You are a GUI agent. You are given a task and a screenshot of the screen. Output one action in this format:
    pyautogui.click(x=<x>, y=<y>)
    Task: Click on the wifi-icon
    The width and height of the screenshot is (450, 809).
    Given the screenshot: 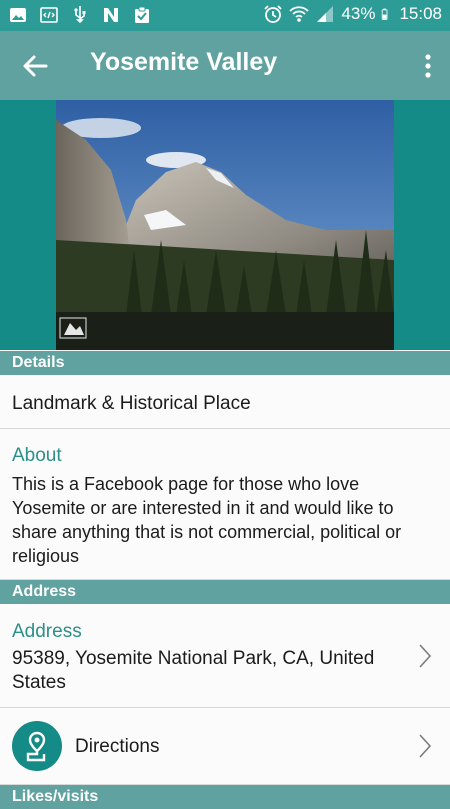 What is the action you would take?
    pyautogui.click(x=299, y=14)
    